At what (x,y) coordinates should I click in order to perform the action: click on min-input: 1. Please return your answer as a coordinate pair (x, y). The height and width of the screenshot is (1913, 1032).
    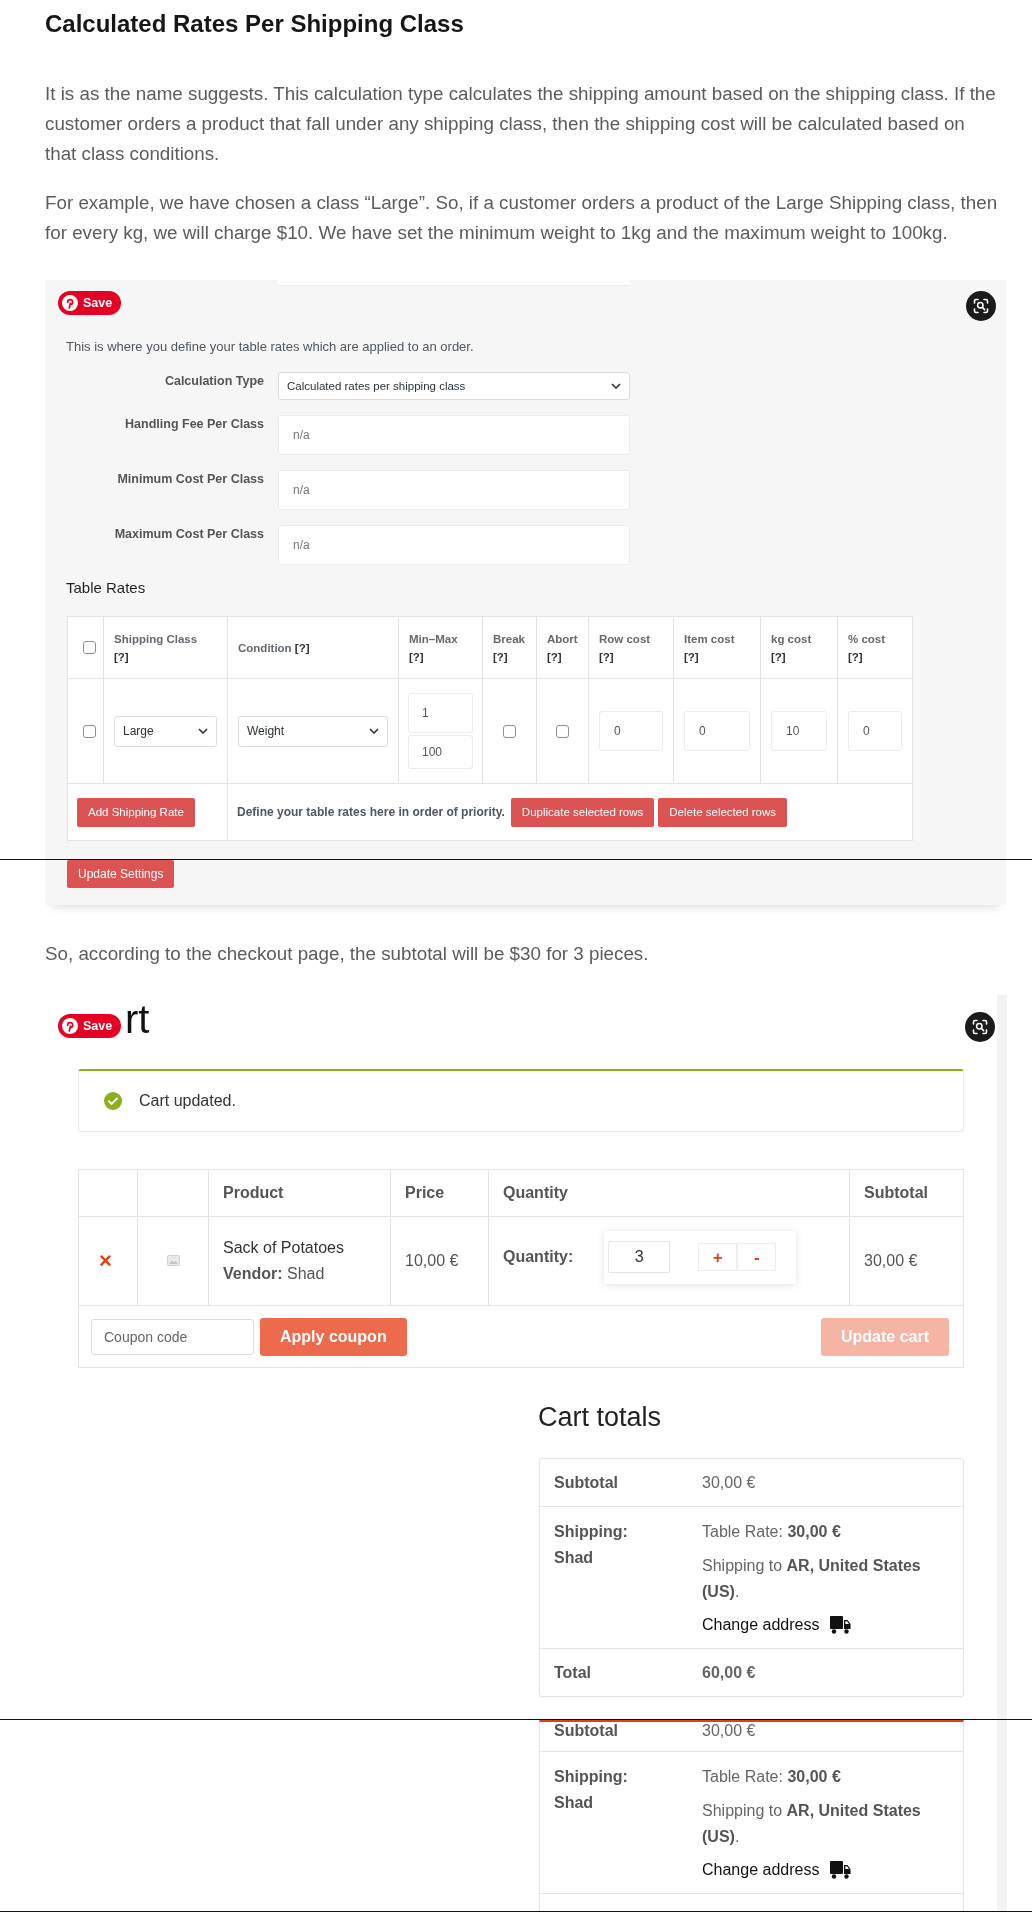
    Looking at the image, I should click on (440, 713).